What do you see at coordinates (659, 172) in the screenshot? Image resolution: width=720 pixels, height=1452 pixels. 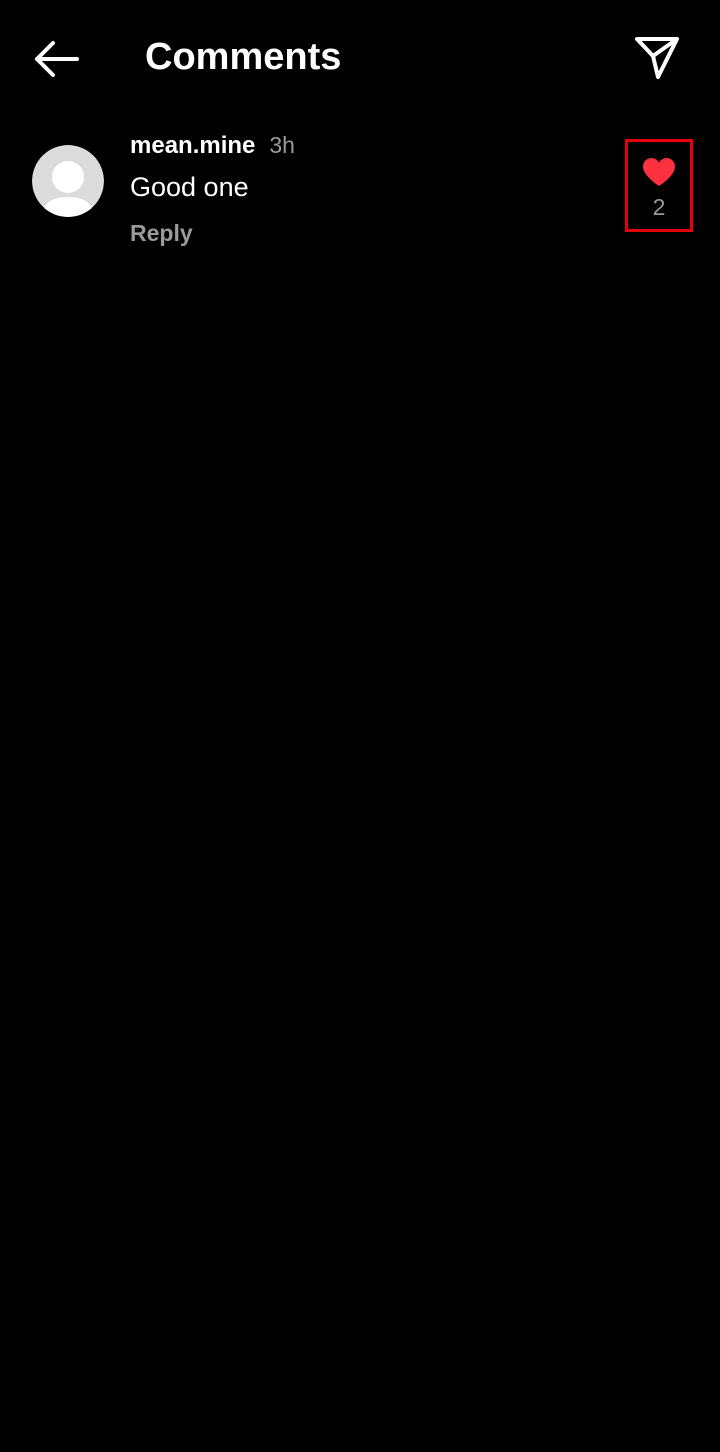 I see `heart-icon` at bounding box center [659, 172].